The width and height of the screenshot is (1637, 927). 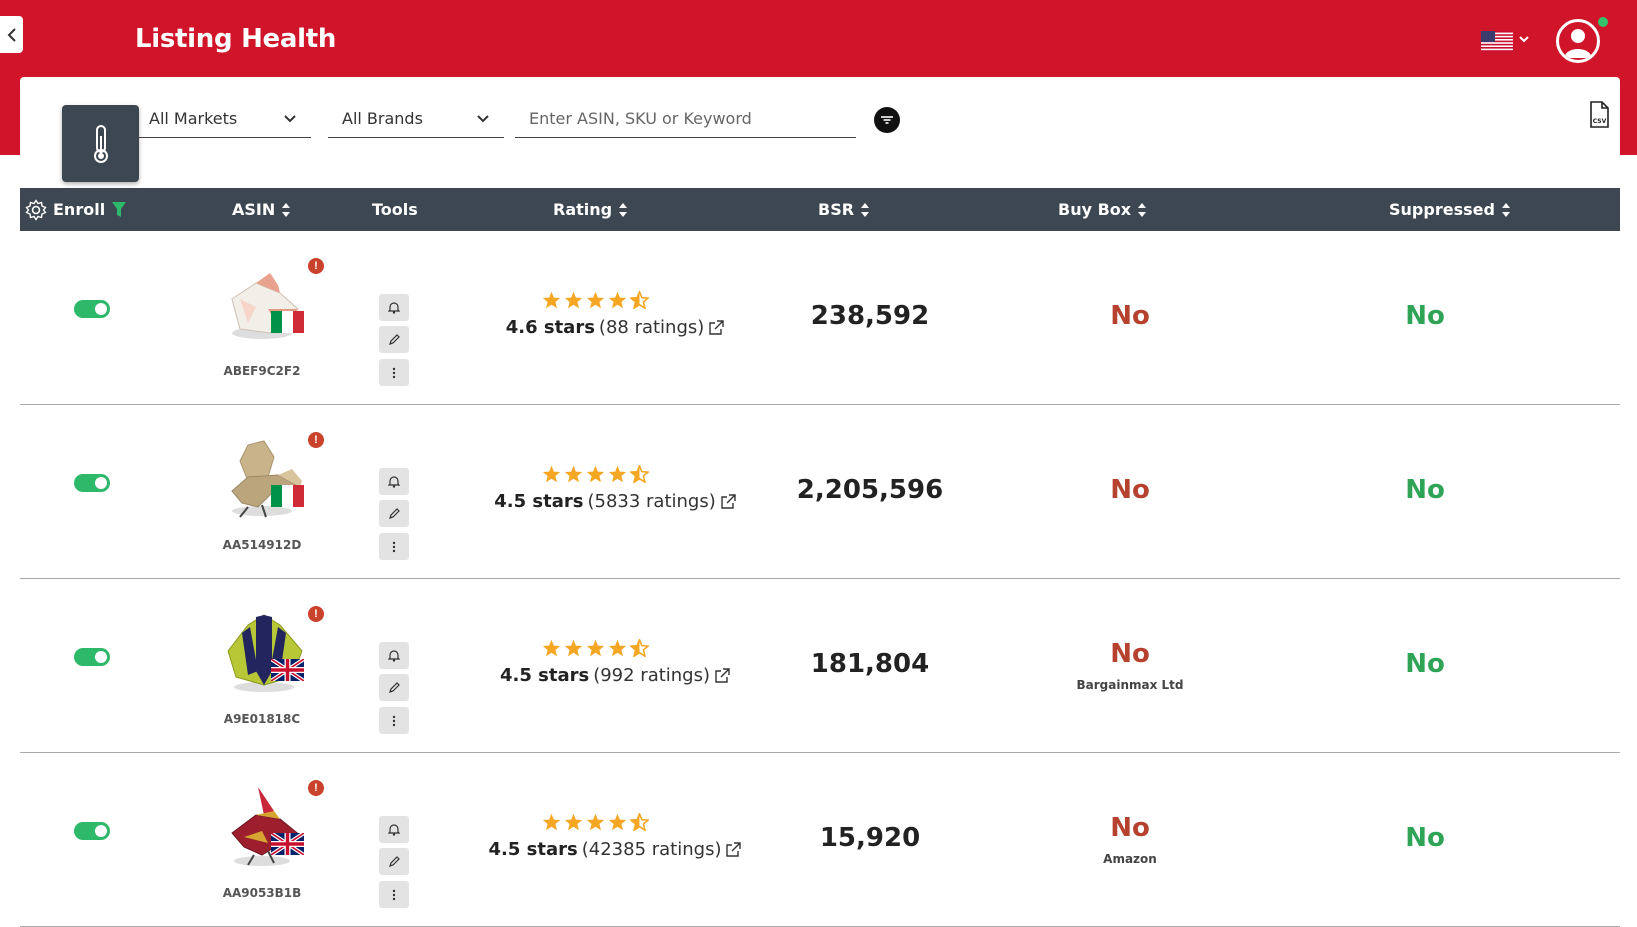 What do you see at coordinates (590, 209) in the screenshot?
I see `column-rating: Rating` at bounding box center [590, 209].